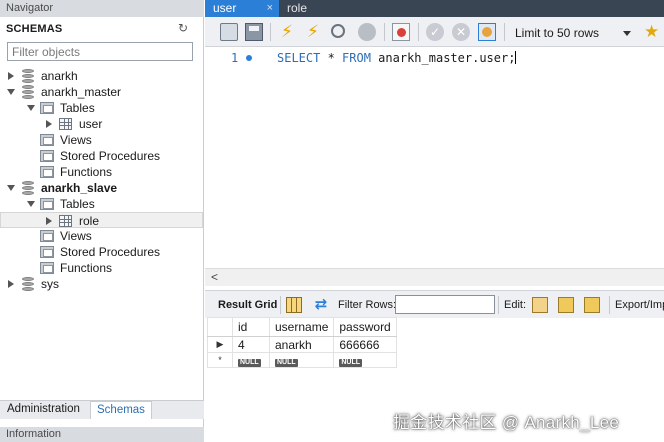 The height and width of the screenshot is (442, 664). What do you see at coordinates (627, 33) in the screenshot?
I see `chevron-down-icon` at bounding box center [627, 33].